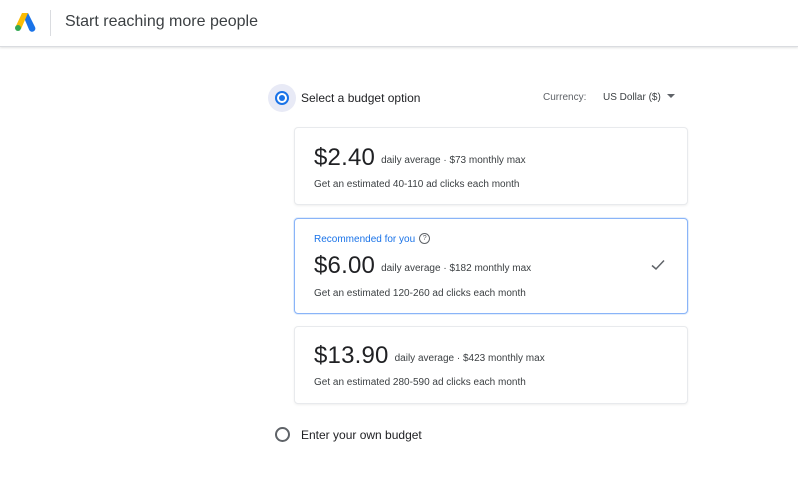  I want to click on monthly-max: $73 monthly max, so click(487, 160).